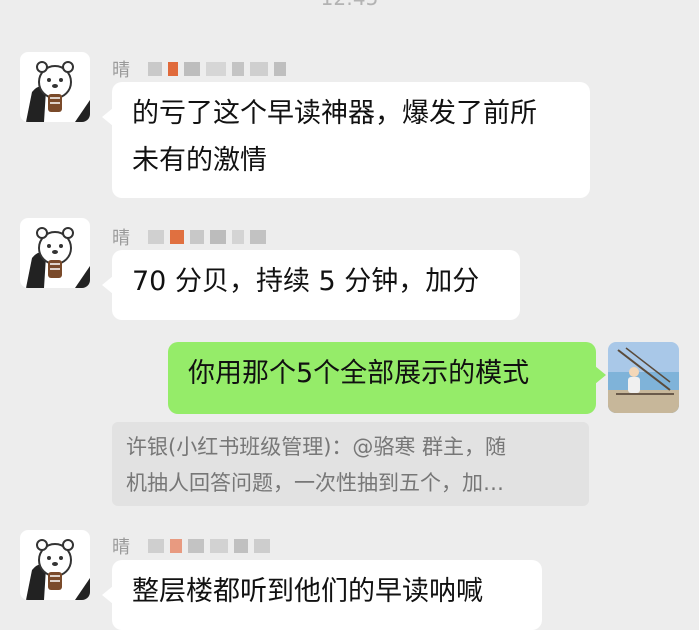 The width and height of the screenshot is (699, 630). I want to click on message-text: 你用那个5个全部展示的模式, so click(359, 373).